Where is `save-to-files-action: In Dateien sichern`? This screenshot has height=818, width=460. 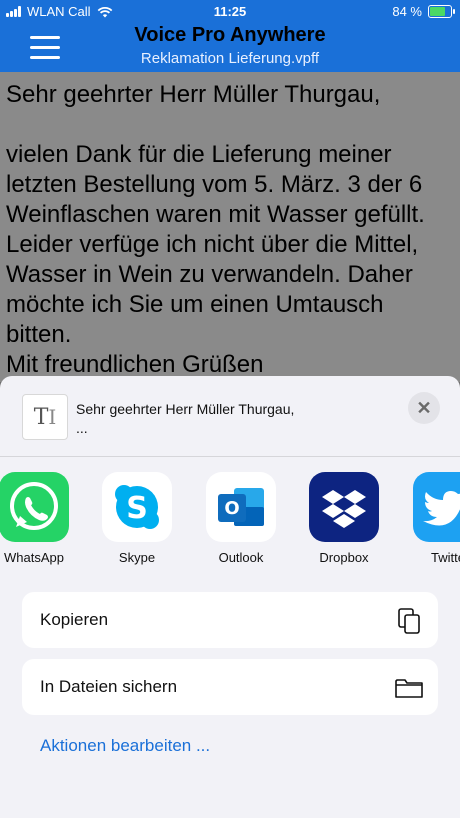
save-to-files-action: In Dateien sichern is located at coordinates (230, 687).